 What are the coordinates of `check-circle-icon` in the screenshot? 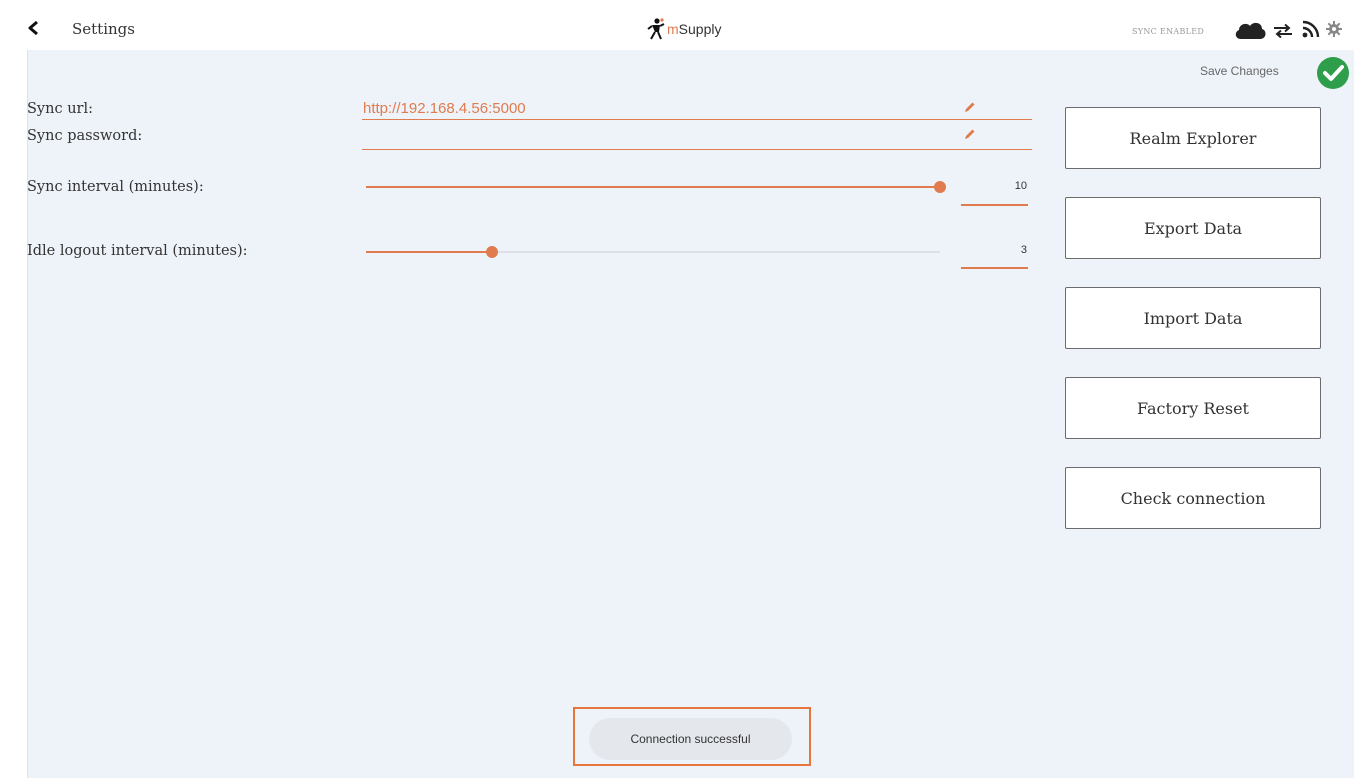 It's located at (1333, 73).